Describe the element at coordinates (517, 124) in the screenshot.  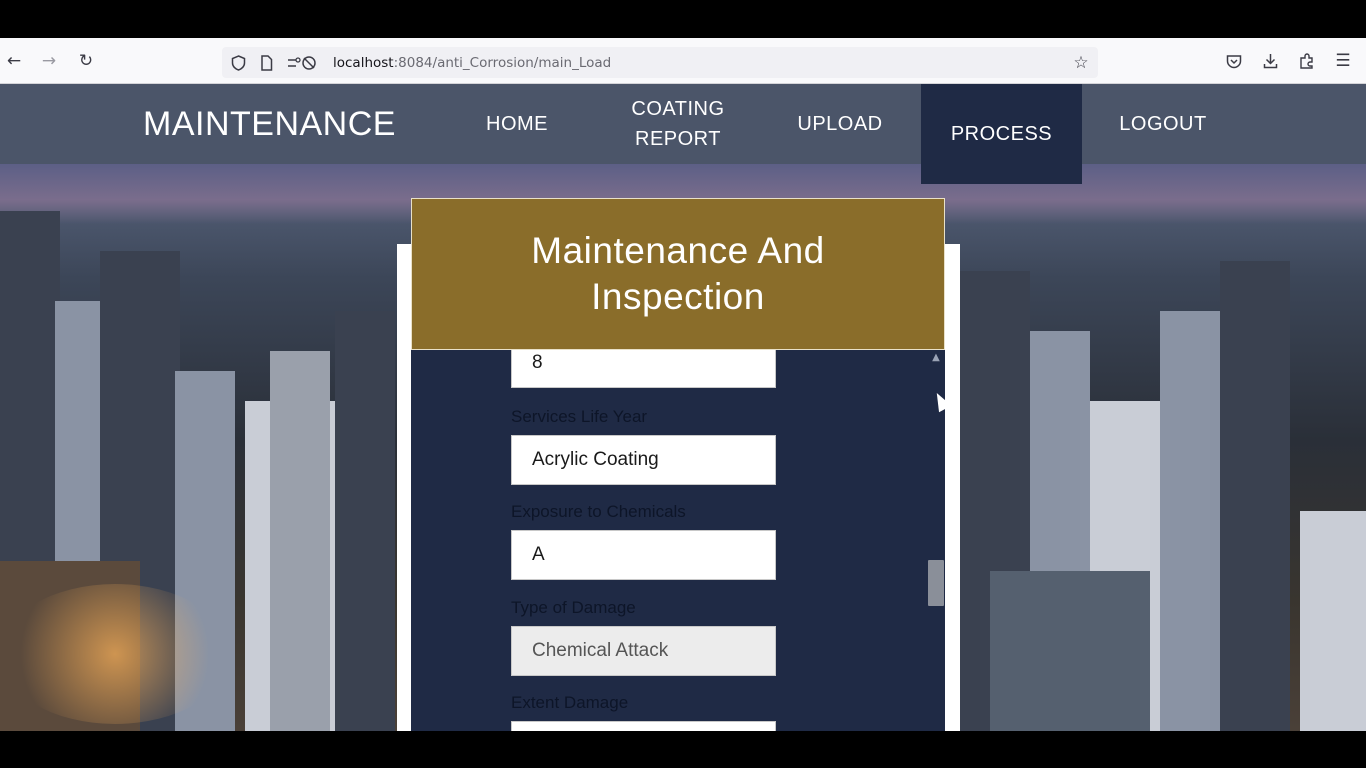
I see `nav-home: HOME` at that location.